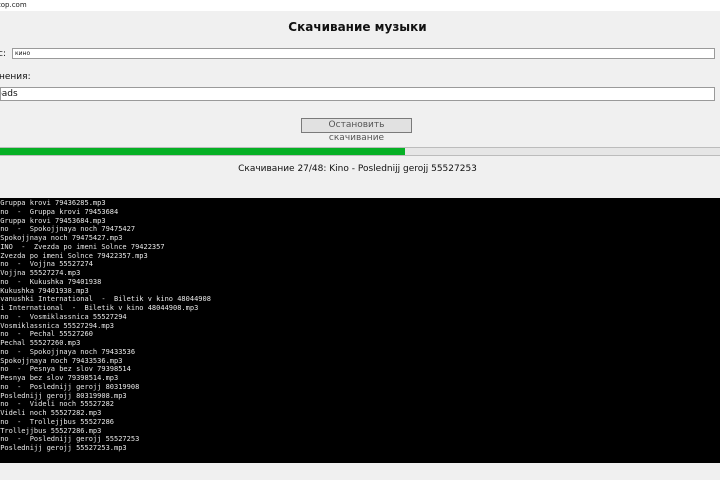  Describe the element at coordinates (357, 27) in the screenshot. I see `page-title: Скачивание музыки` at that location.